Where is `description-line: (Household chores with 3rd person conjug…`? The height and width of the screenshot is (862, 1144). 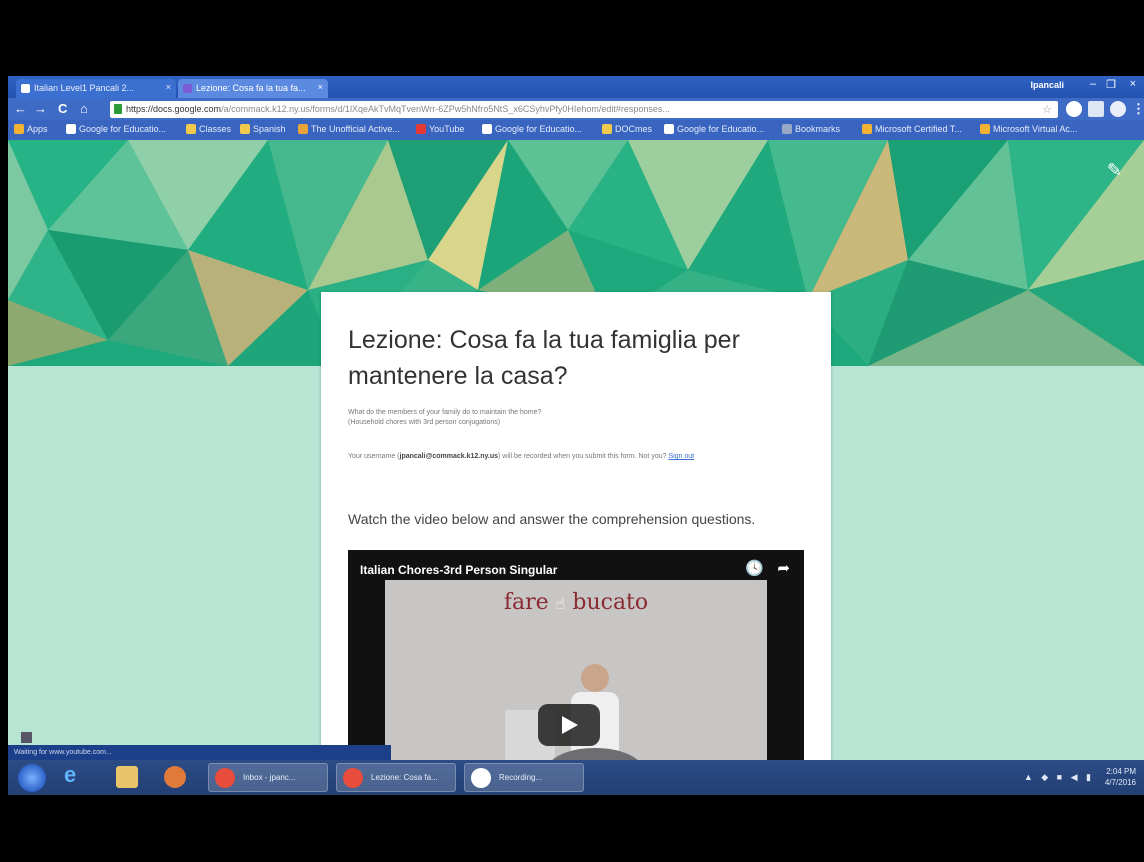
description-line: (Household chores with 3rd person conjug… is located at coordinates (424, 422).